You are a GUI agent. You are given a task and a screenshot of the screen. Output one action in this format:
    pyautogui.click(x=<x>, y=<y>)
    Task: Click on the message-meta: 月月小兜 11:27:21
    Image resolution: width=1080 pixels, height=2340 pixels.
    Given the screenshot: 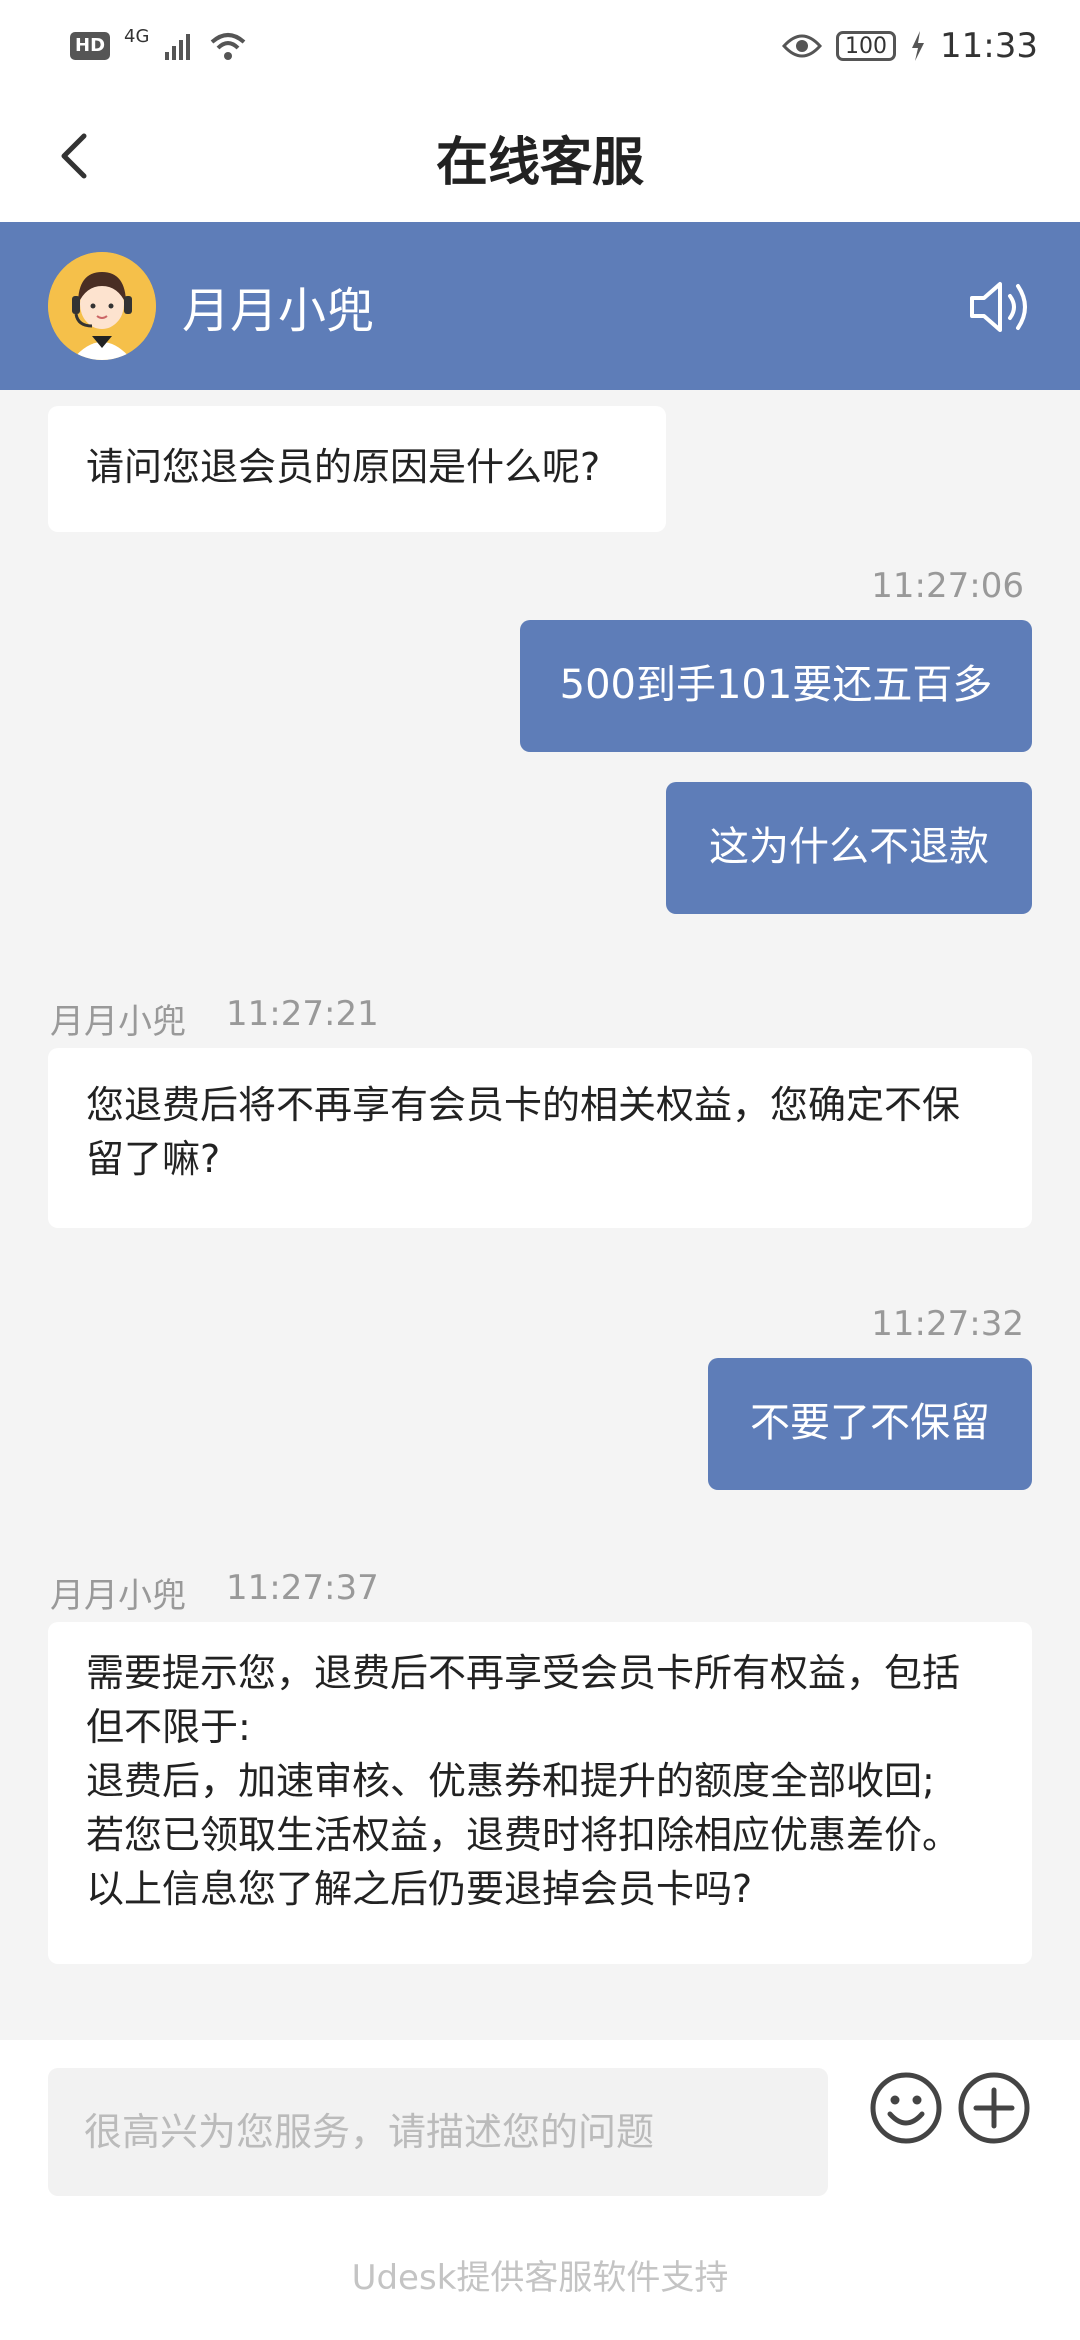 What is the action you would take?
    pyautogui.click(x=214, y=1018)
    